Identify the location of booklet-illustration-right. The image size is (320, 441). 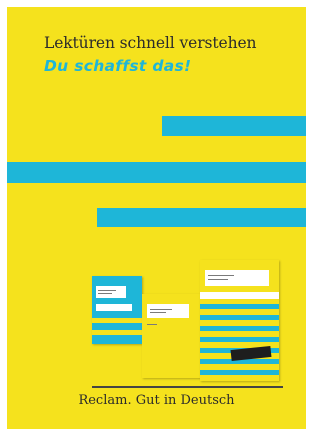
(239, 320).